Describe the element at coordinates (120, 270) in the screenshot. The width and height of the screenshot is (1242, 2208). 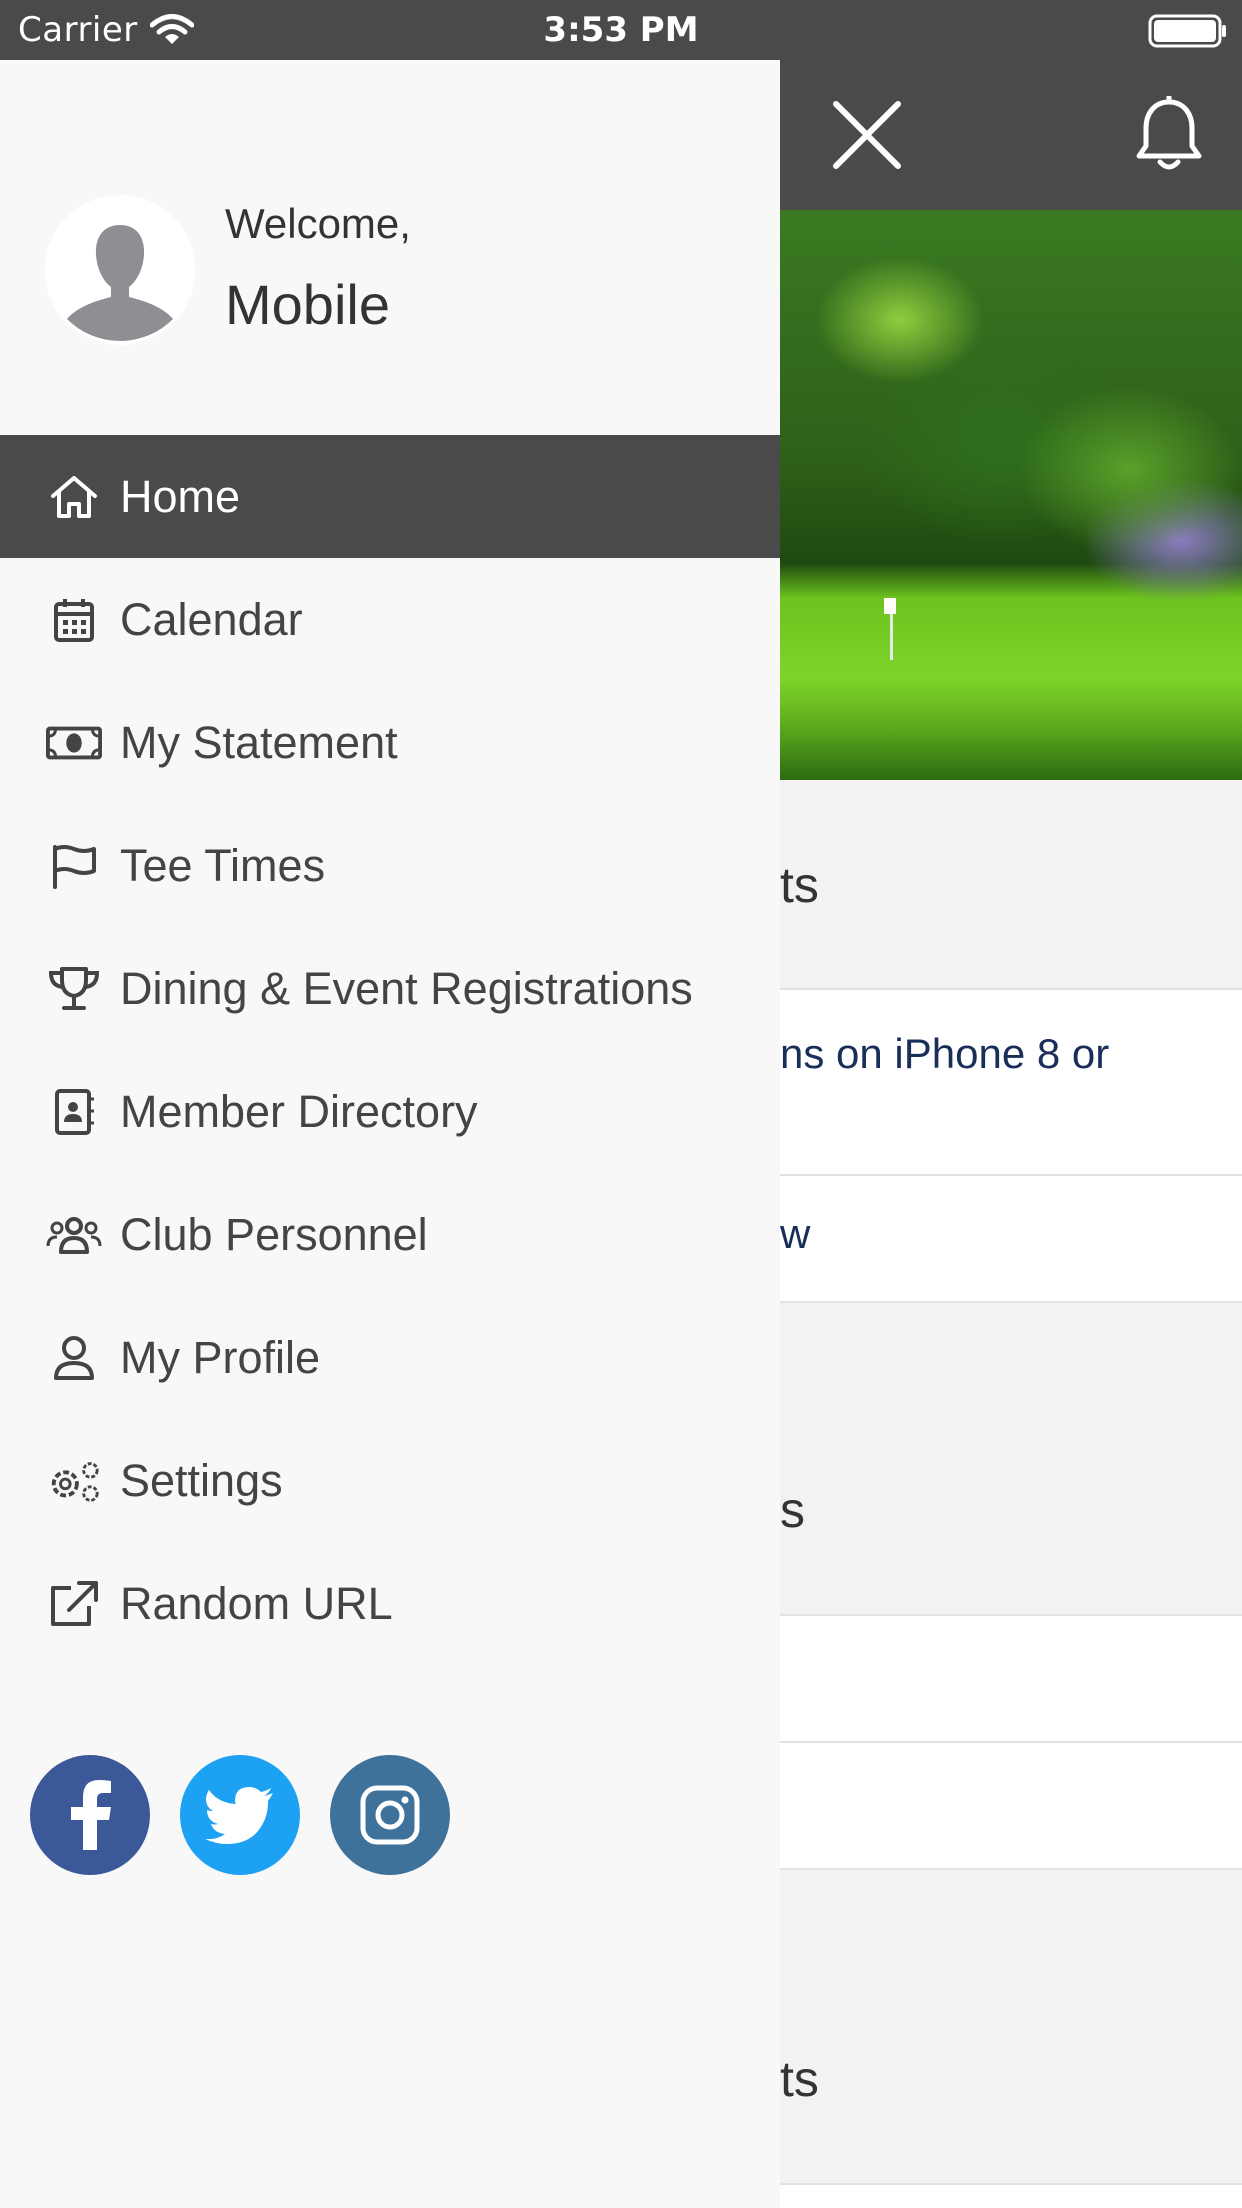
I see `avatar` at that location.